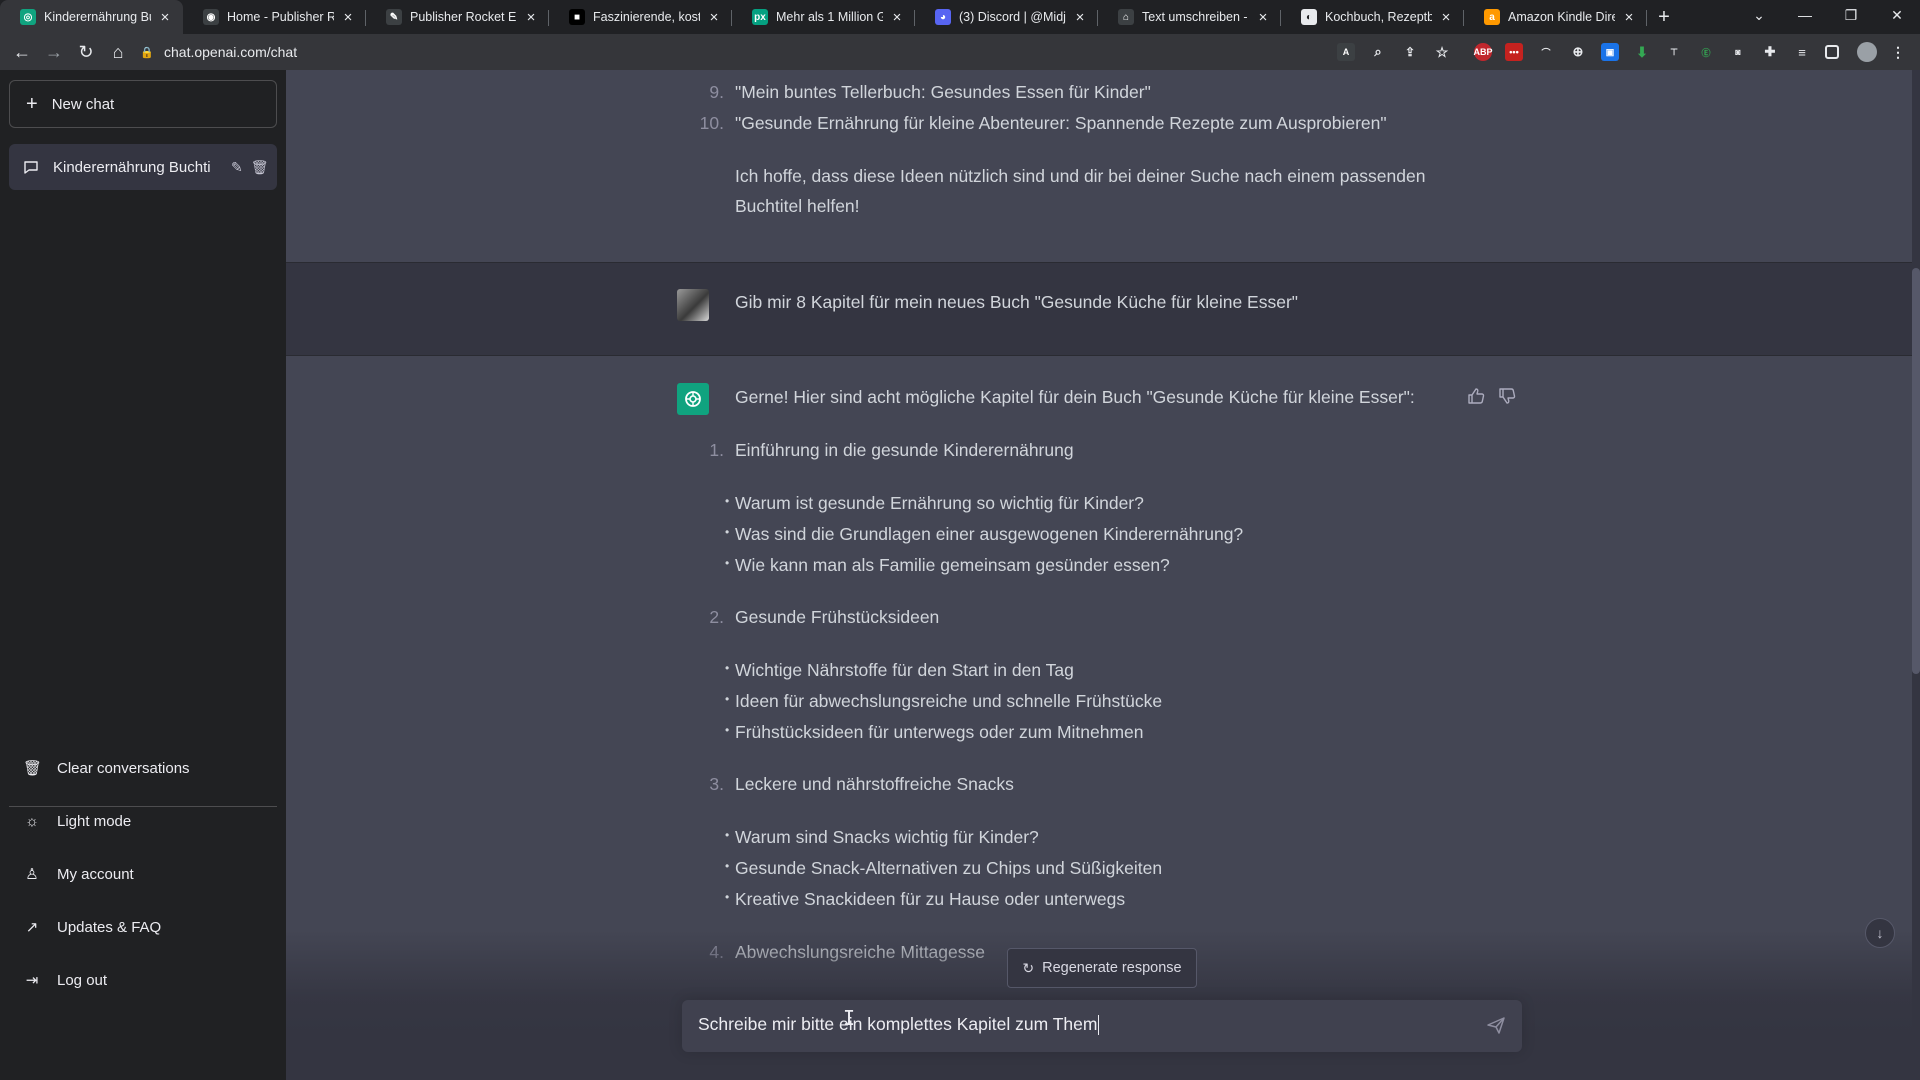 Image resolution: width=1920 pixels, height=1080 pixels. What do you see at coordinates (143, 927) in the screenshot?
I see `sidebar-item-external-link: ↗ Updates & FAQ` at bounding box center [143, 927].